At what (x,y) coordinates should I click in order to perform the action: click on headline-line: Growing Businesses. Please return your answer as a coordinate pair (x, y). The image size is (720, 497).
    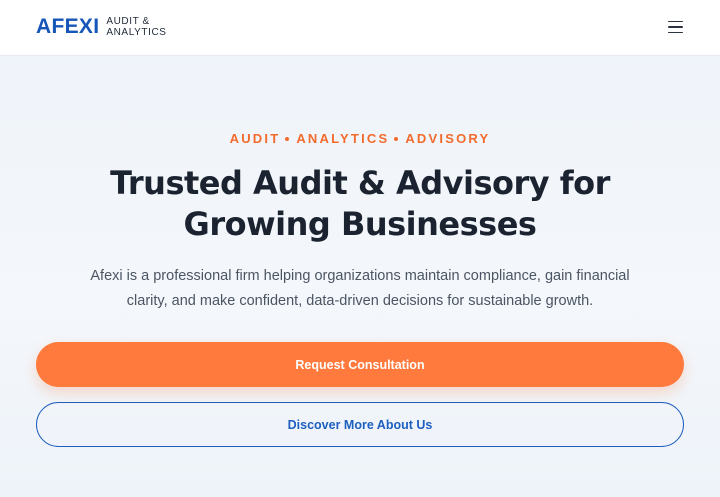
    Looking at the image, I should click on (360, 224).